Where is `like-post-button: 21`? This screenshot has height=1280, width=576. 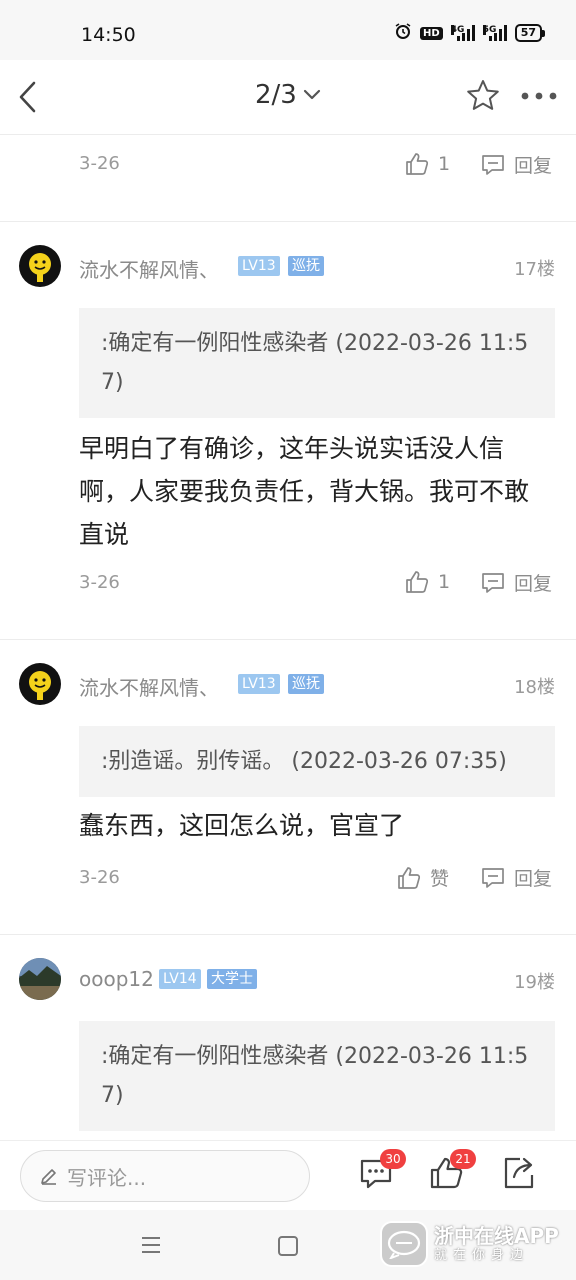
like-post-button: 21 is located at coordinates (452, 1172).